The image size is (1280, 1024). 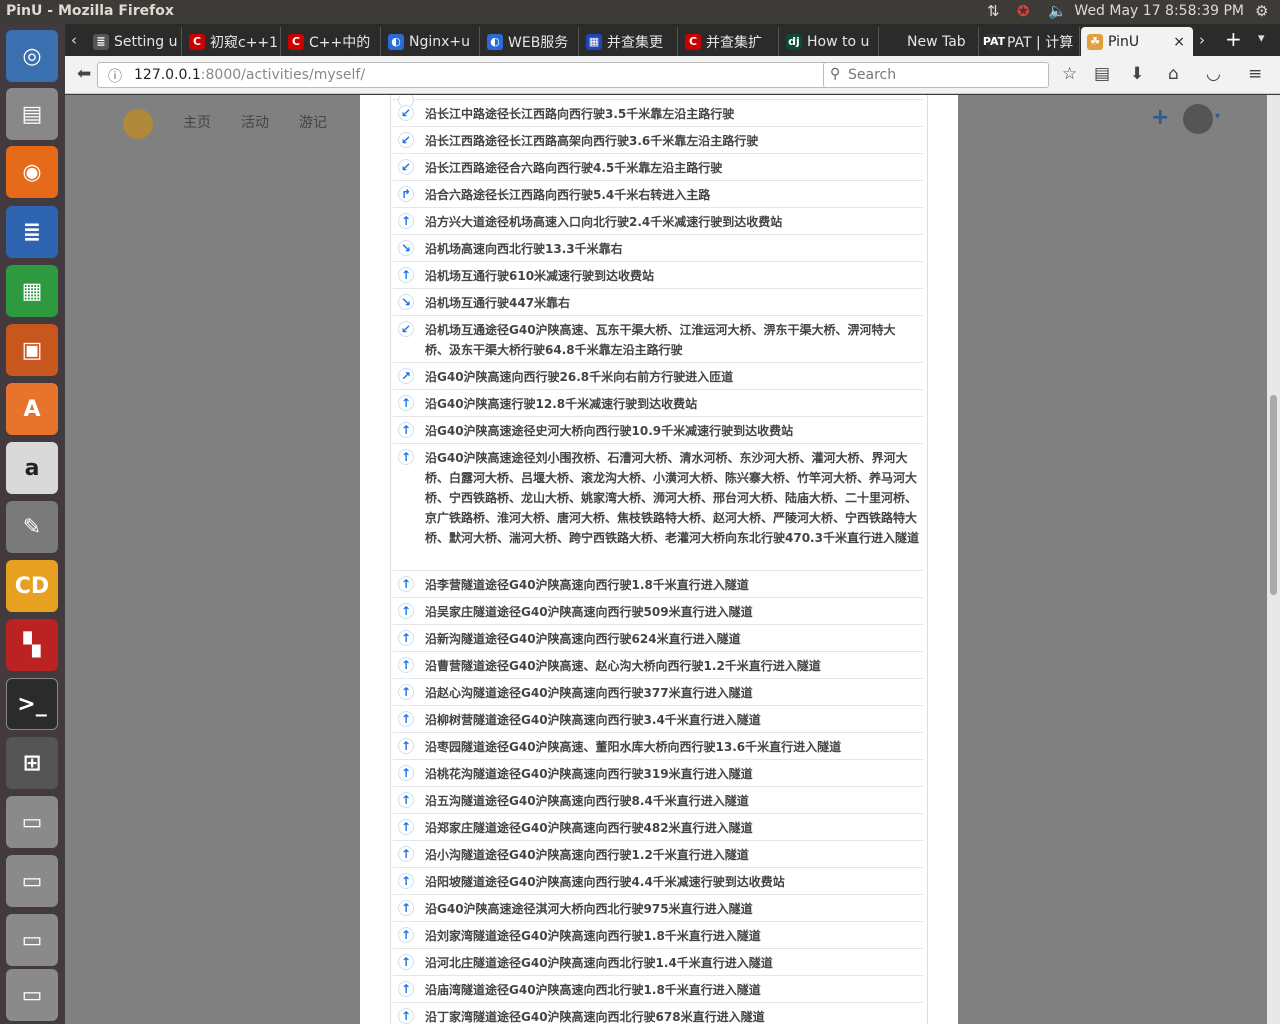 I want to click on direction-icon: ↙, so click(x=406, y=140).